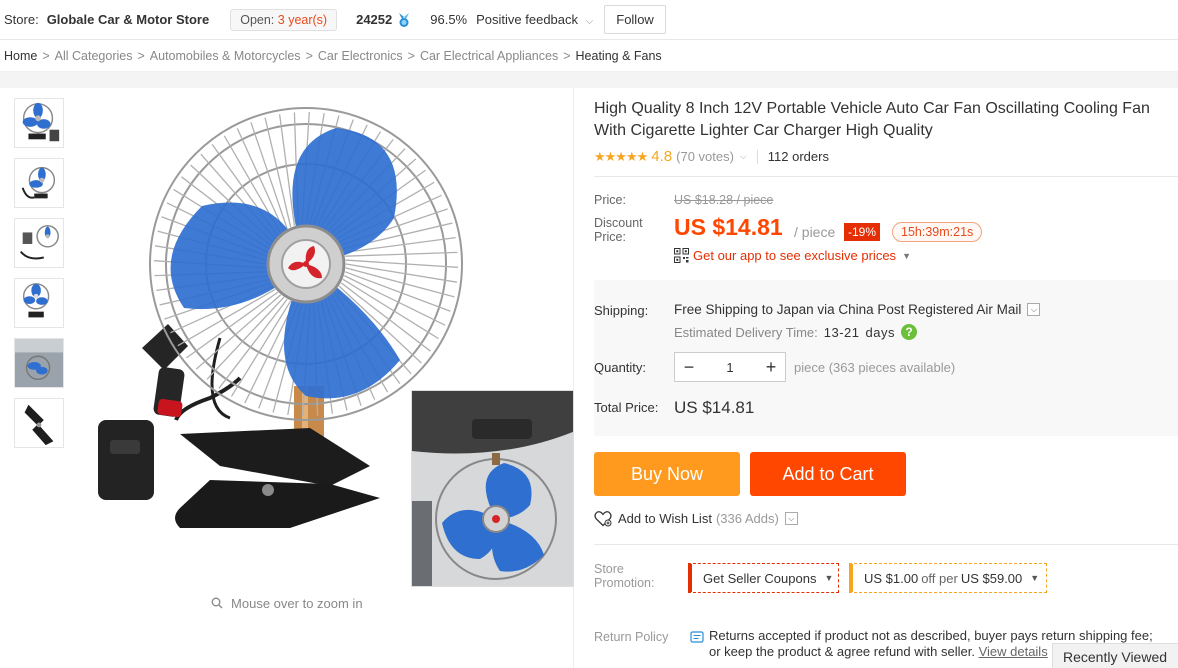 This screenshot has height=668, width=1178. I want to click on seller-coupons-label: Get Seller Coupons, so click(760, 578).